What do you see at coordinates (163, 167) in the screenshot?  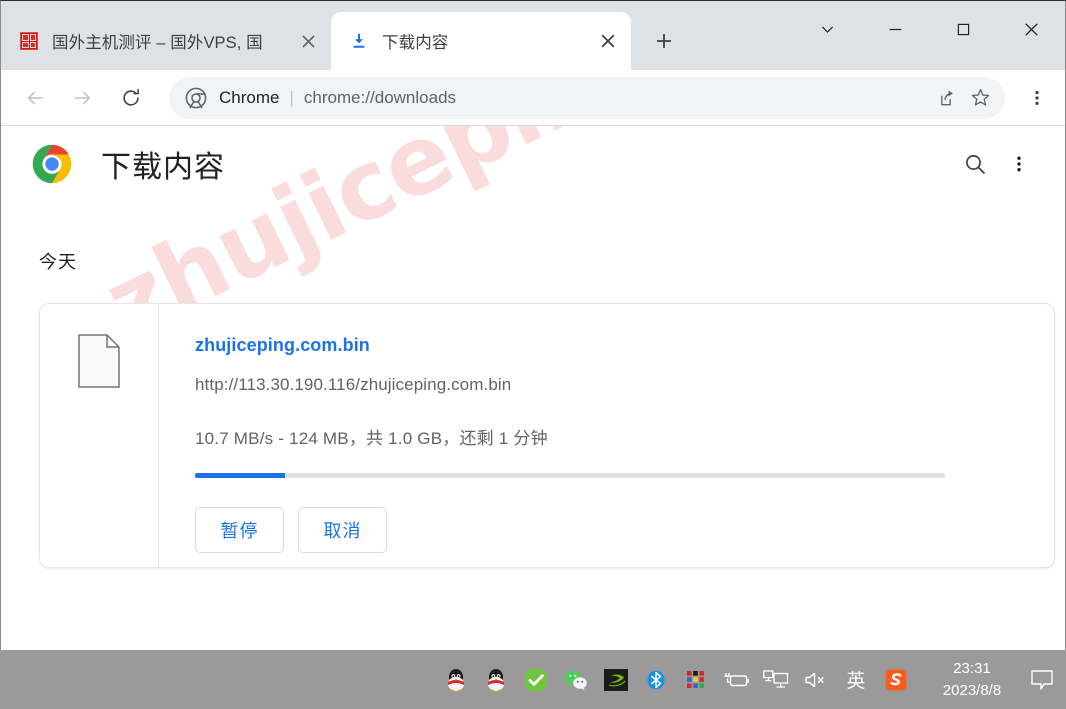 I see `page-title: 下载内容` at bounding box center [163, 167].